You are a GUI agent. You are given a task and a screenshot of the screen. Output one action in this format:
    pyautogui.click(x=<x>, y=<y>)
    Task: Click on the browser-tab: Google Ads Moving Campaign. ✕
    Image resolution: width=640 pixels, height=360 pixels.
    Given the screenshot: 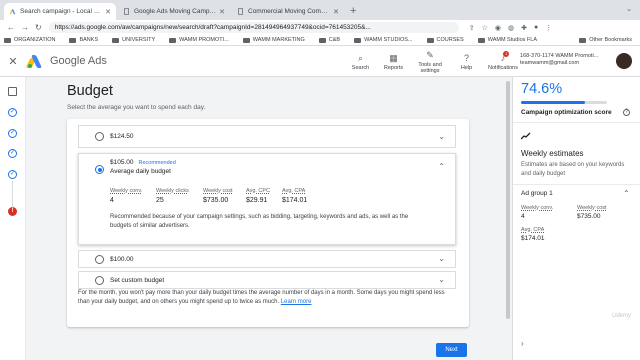 What is the action you would take?
    pyautogui.click(x=174, y=11)
    